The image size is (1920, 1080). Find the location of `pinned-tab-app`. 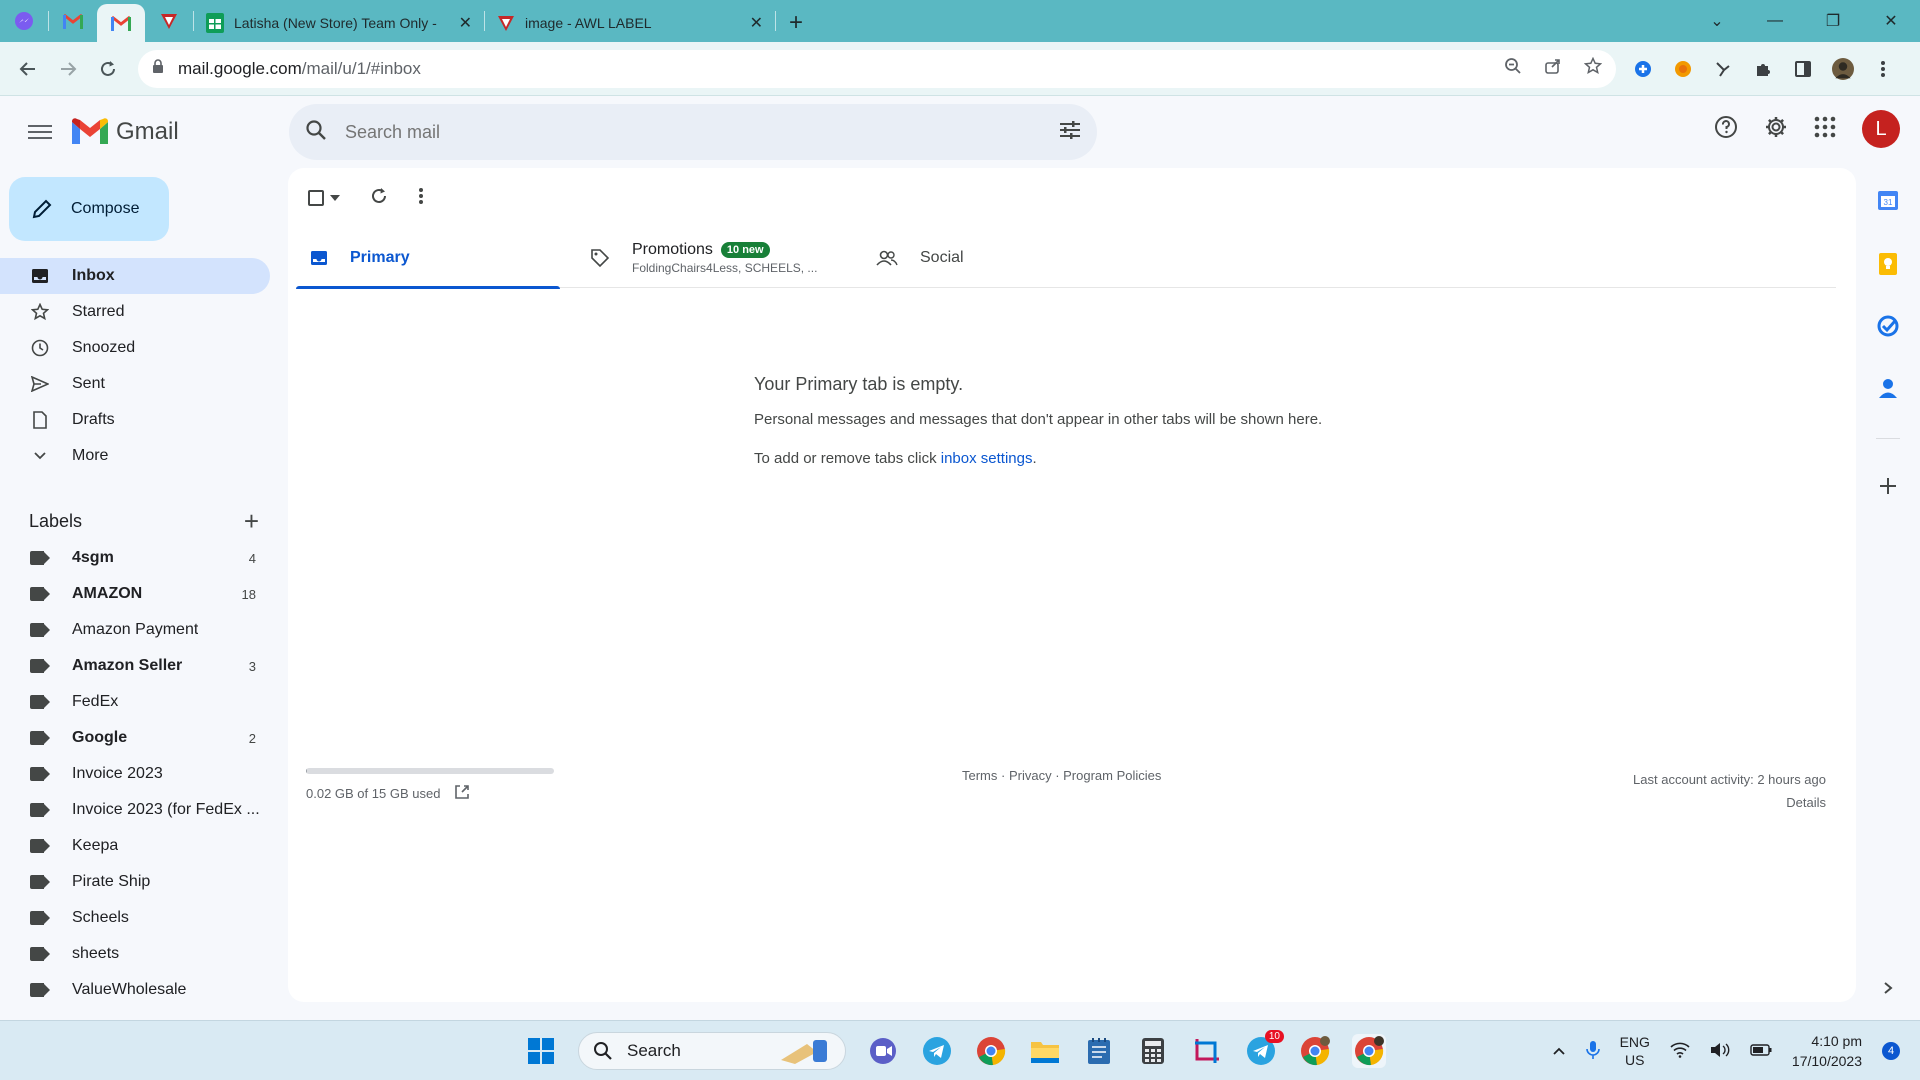

pinned-tab-app is located at coordinates (169, 21).